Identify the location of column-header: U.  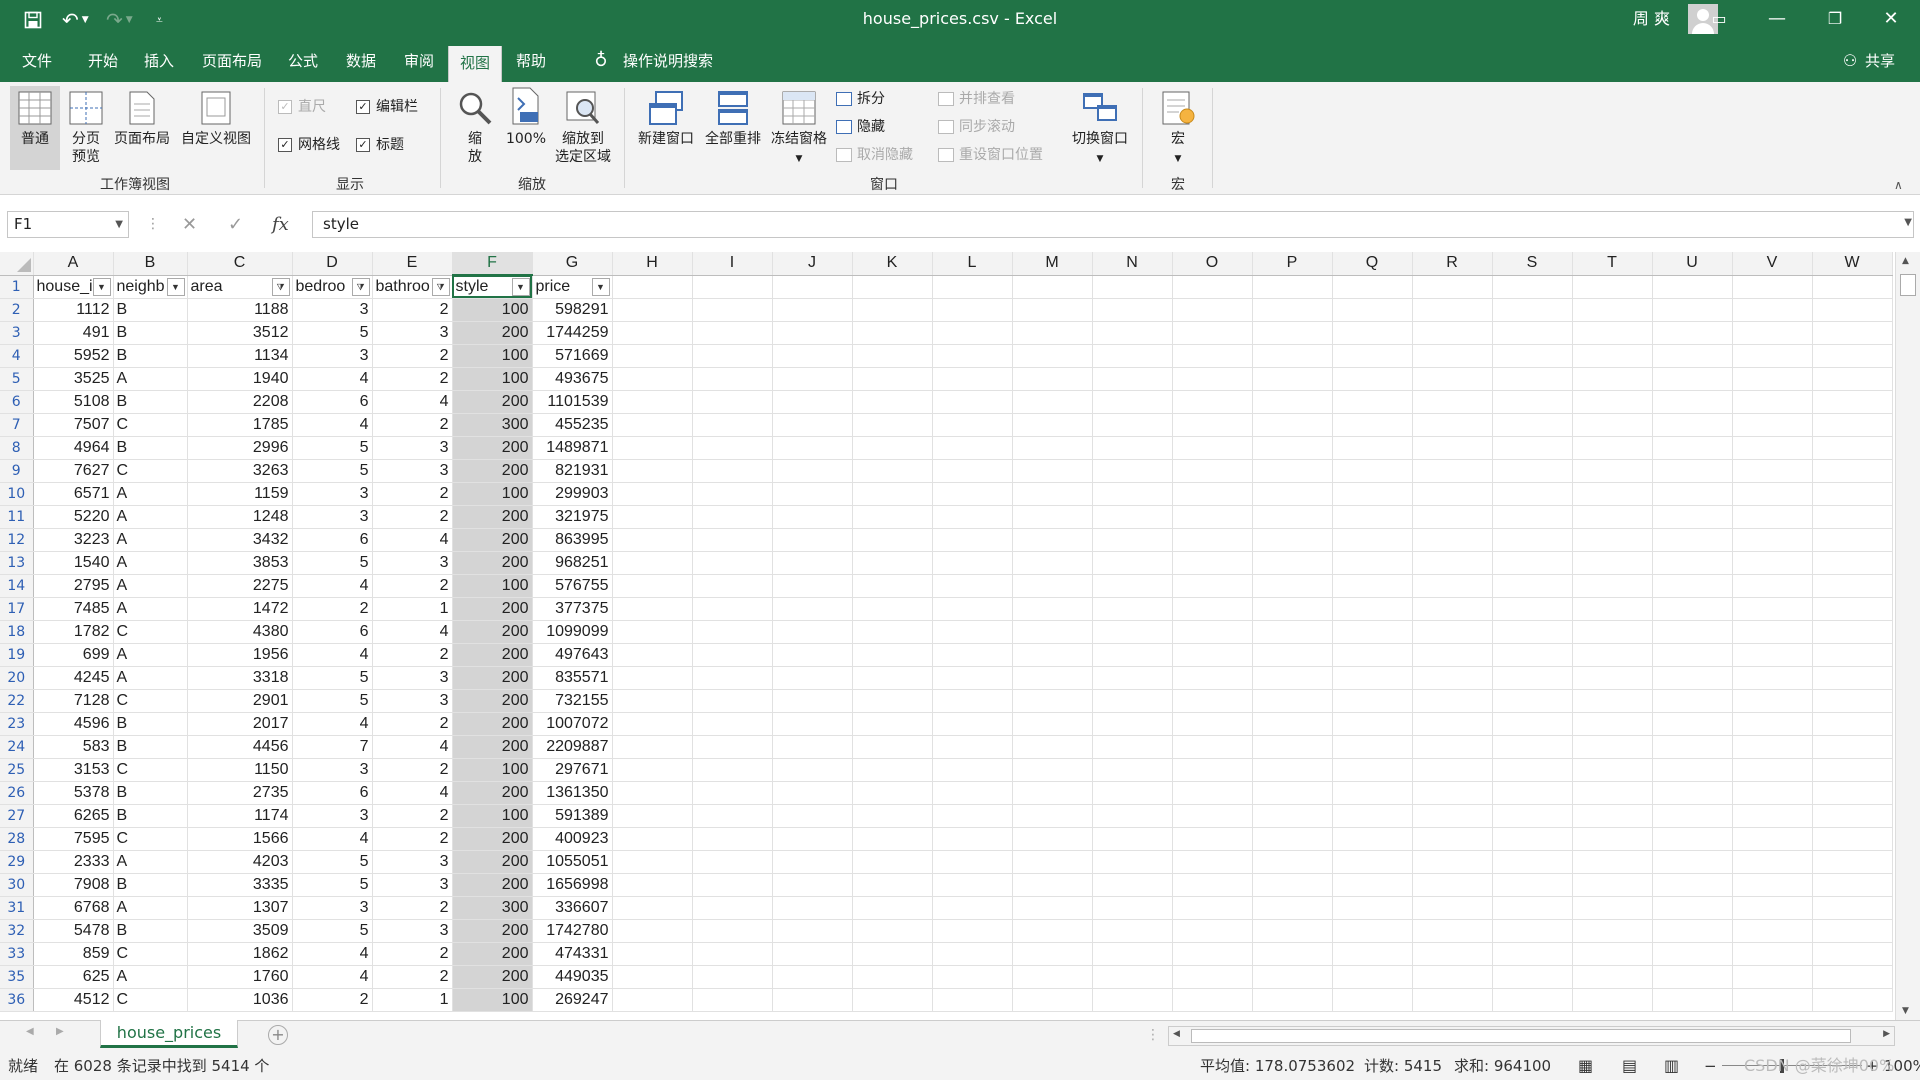
(1692, 264).